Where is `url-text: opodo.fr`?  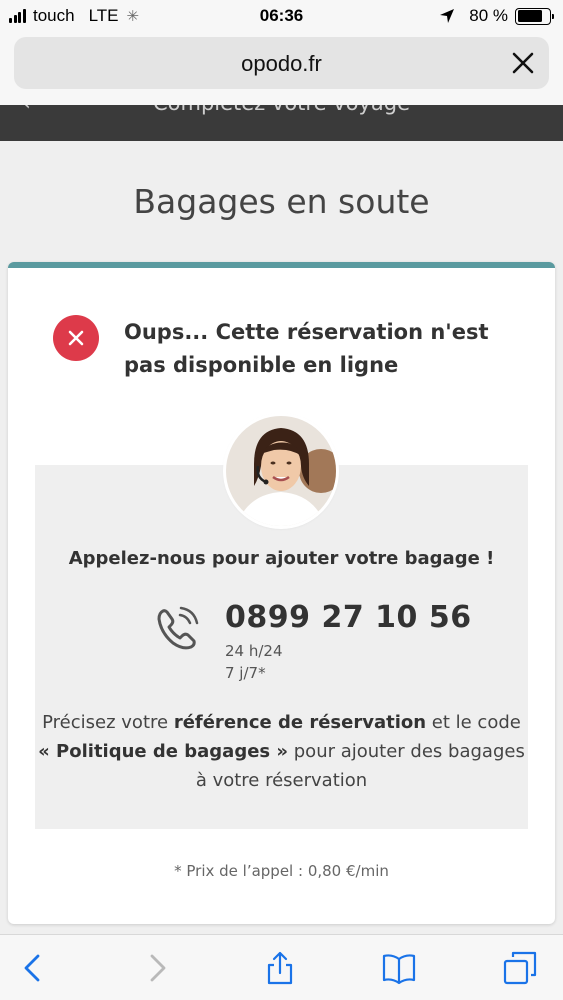
url-text: opodo.fr is located at coordinates (281, 64).